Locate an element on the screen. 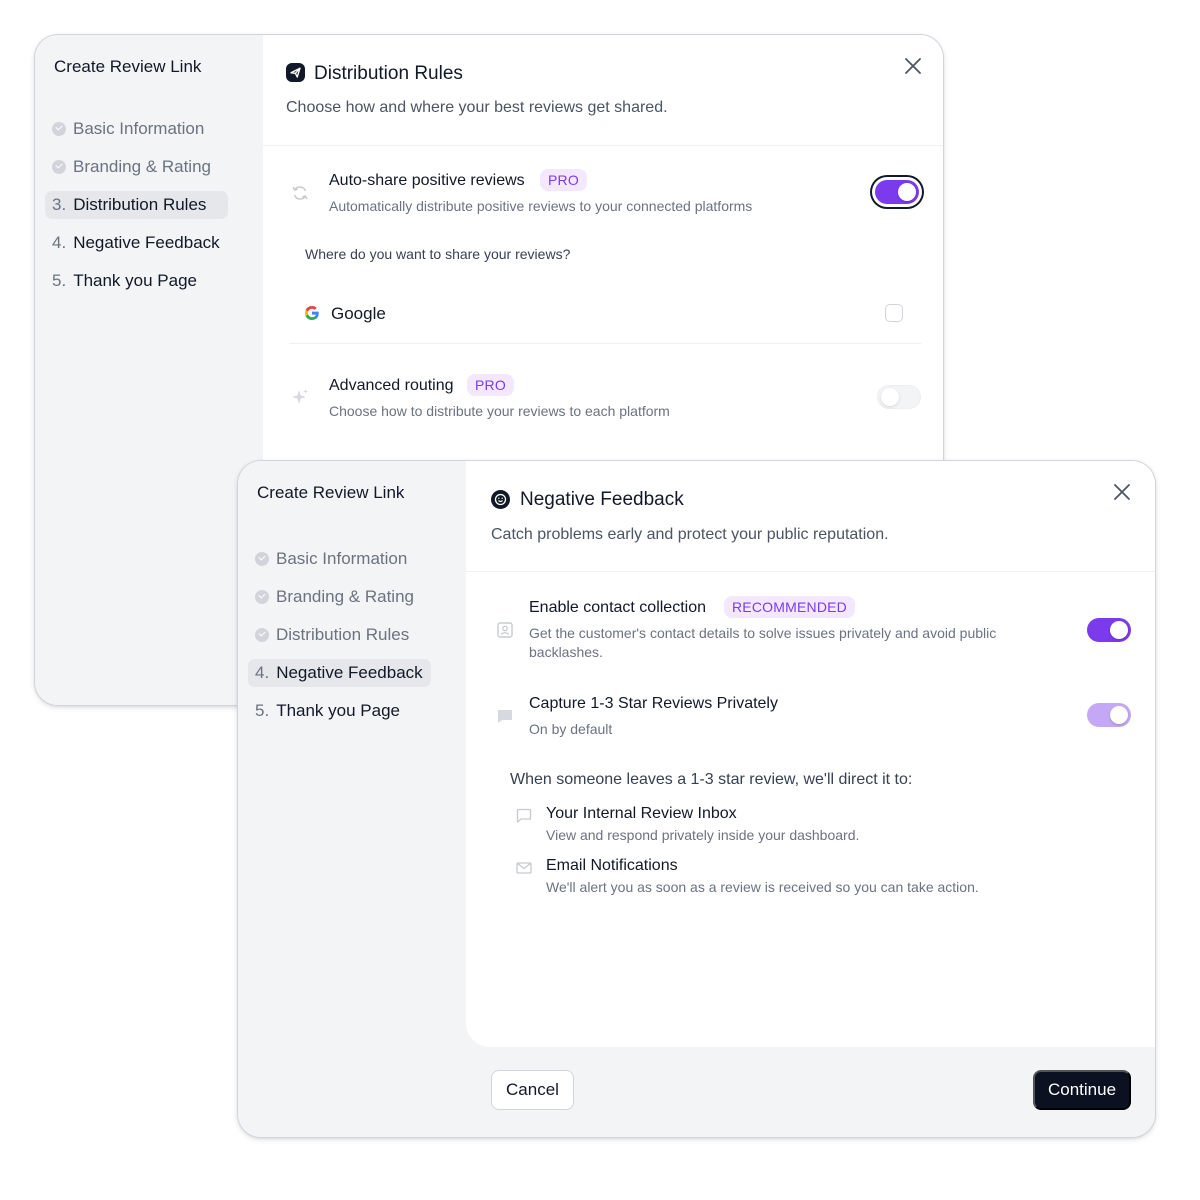 Image resolution: width=1200 pixels, height=1200 pixels. capture-private-title: Capture 1-3 Star Reviews Privately is located at coordinates (653, 703).